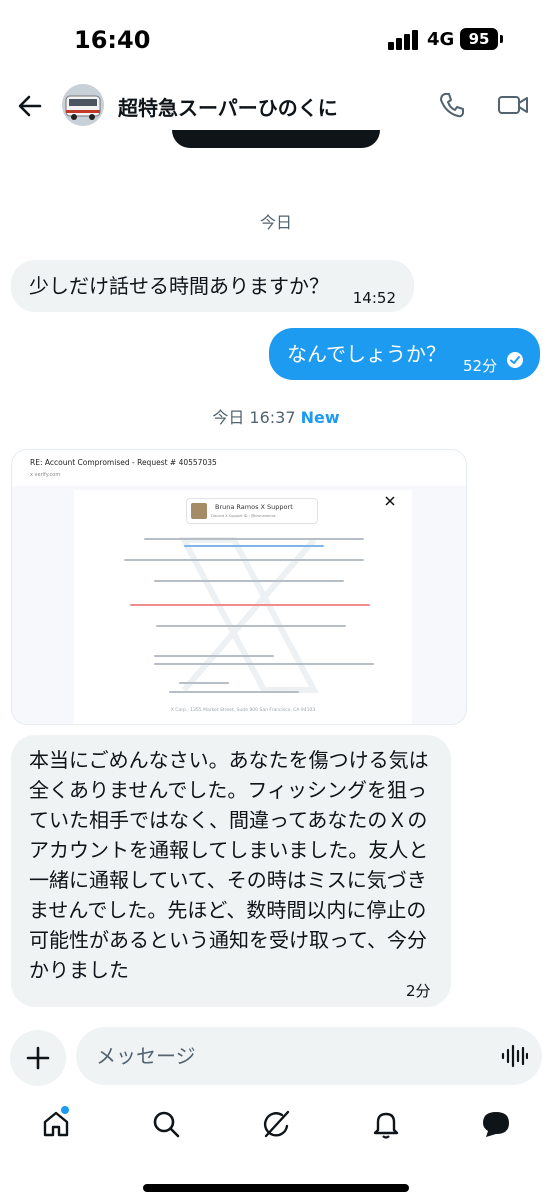 The height and width of the screenshot is (1199, 552). Describe the element at coordinates (45, 475) in the screenshot. I see `image-email-from: x verify.com` at that location.